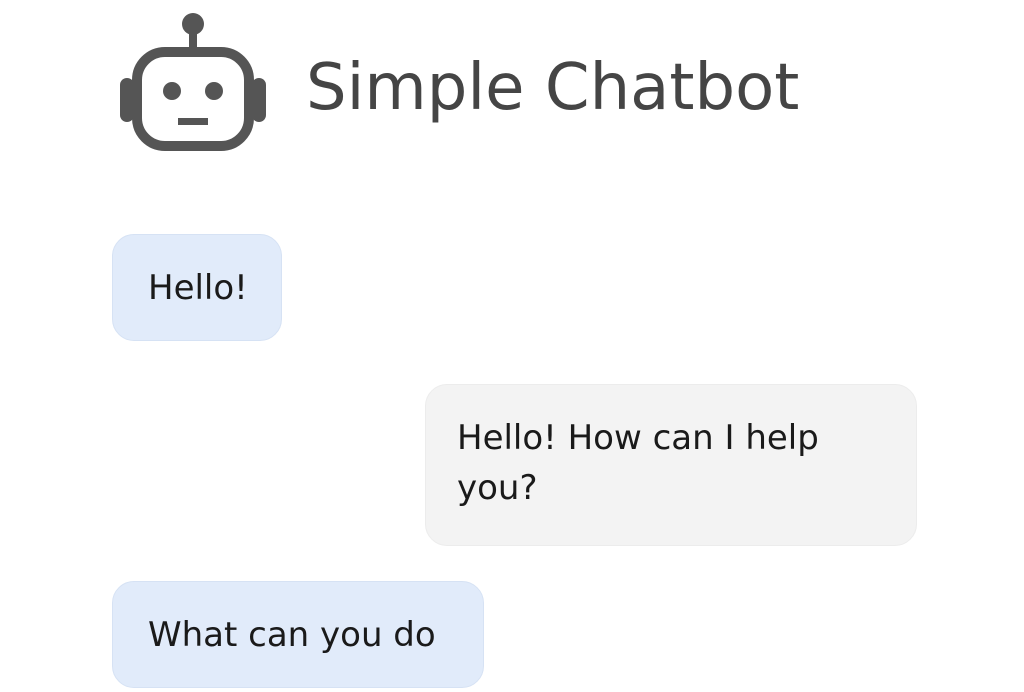  I want to click on robot-icon, so click(193, 82).